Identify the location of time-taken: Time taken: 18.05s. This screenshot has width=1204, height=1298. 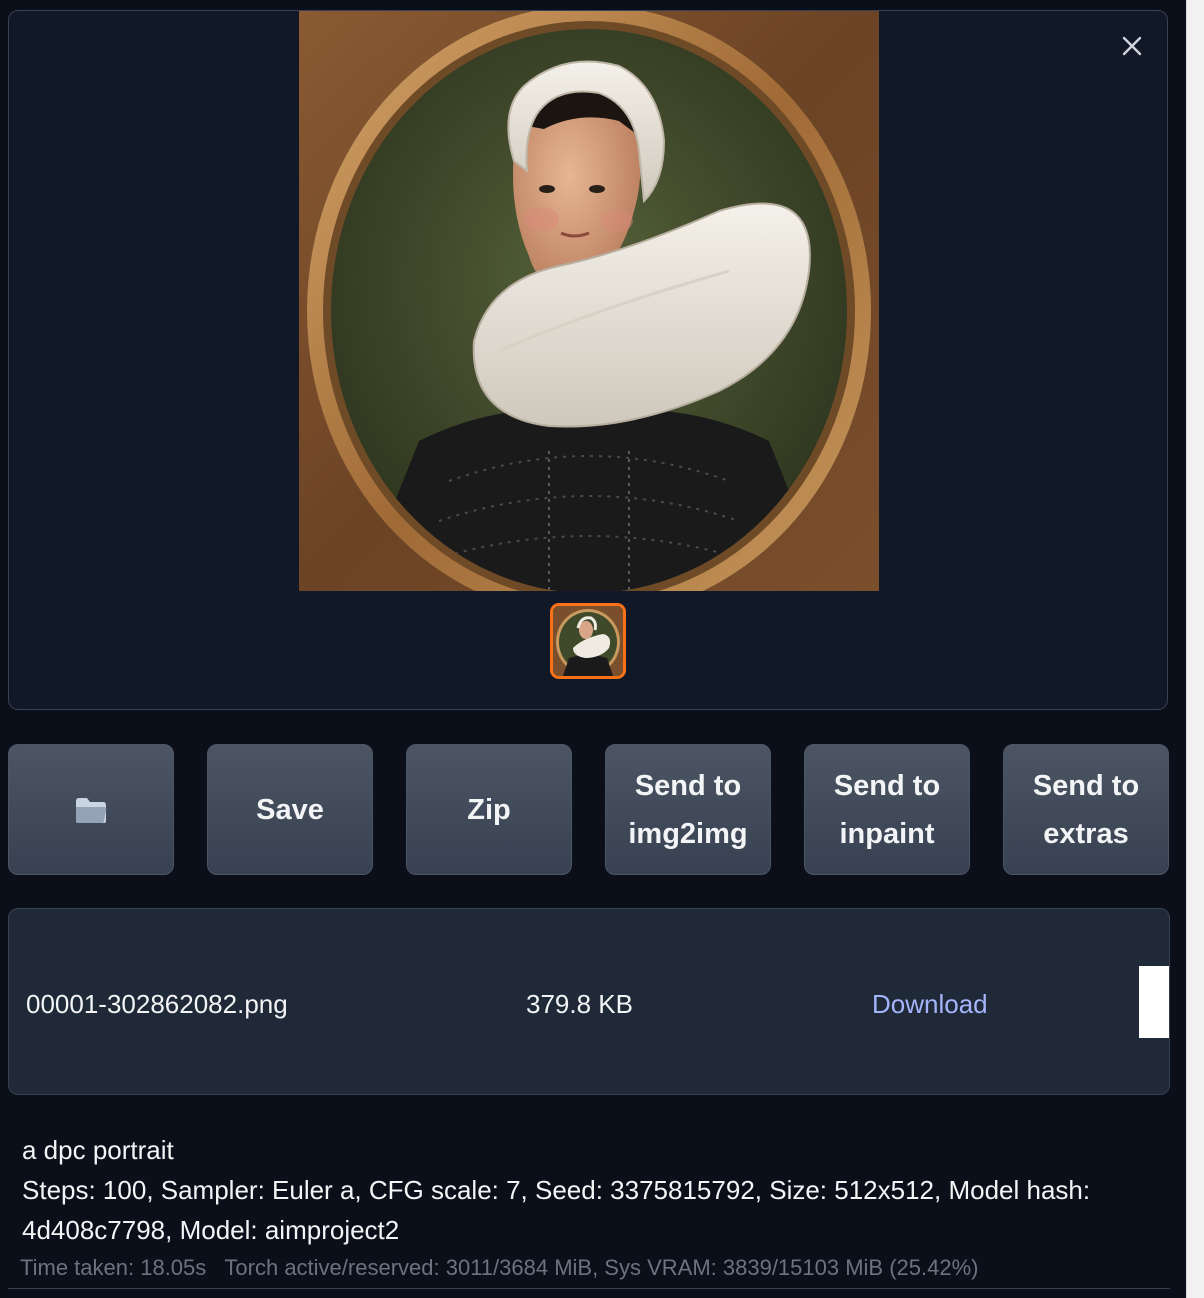
(113, 1267).